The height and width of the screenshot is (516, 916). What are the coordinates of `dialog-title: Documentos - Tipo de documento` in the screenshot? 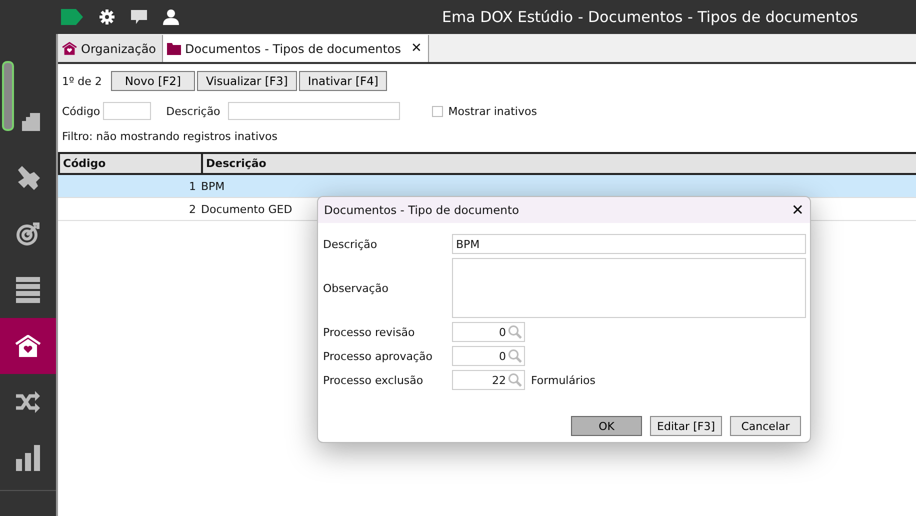 It's located at (422, 210).